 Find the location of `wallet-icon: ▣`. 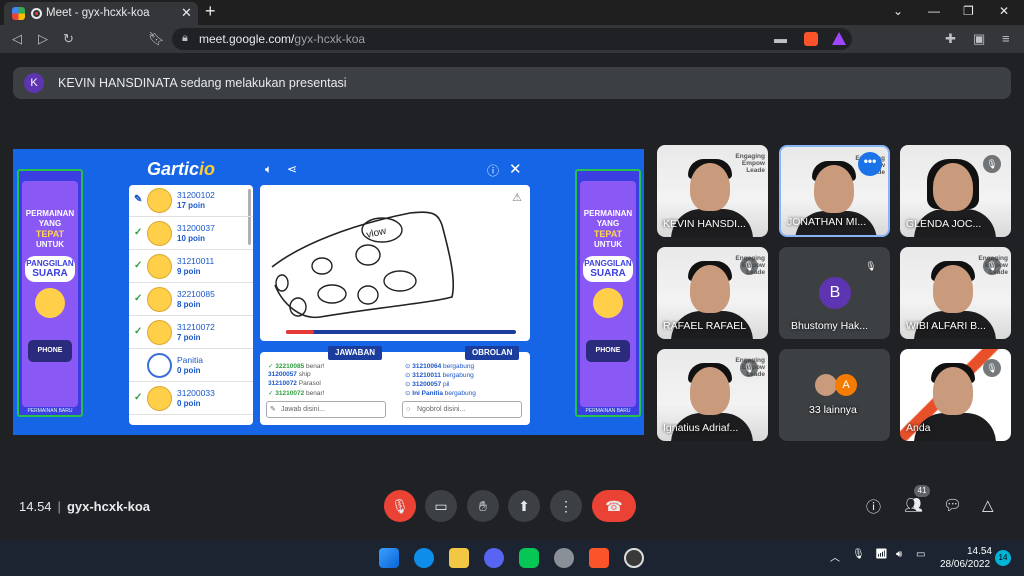

wallet-icon: ▣ is located at coordinates (979, 39).